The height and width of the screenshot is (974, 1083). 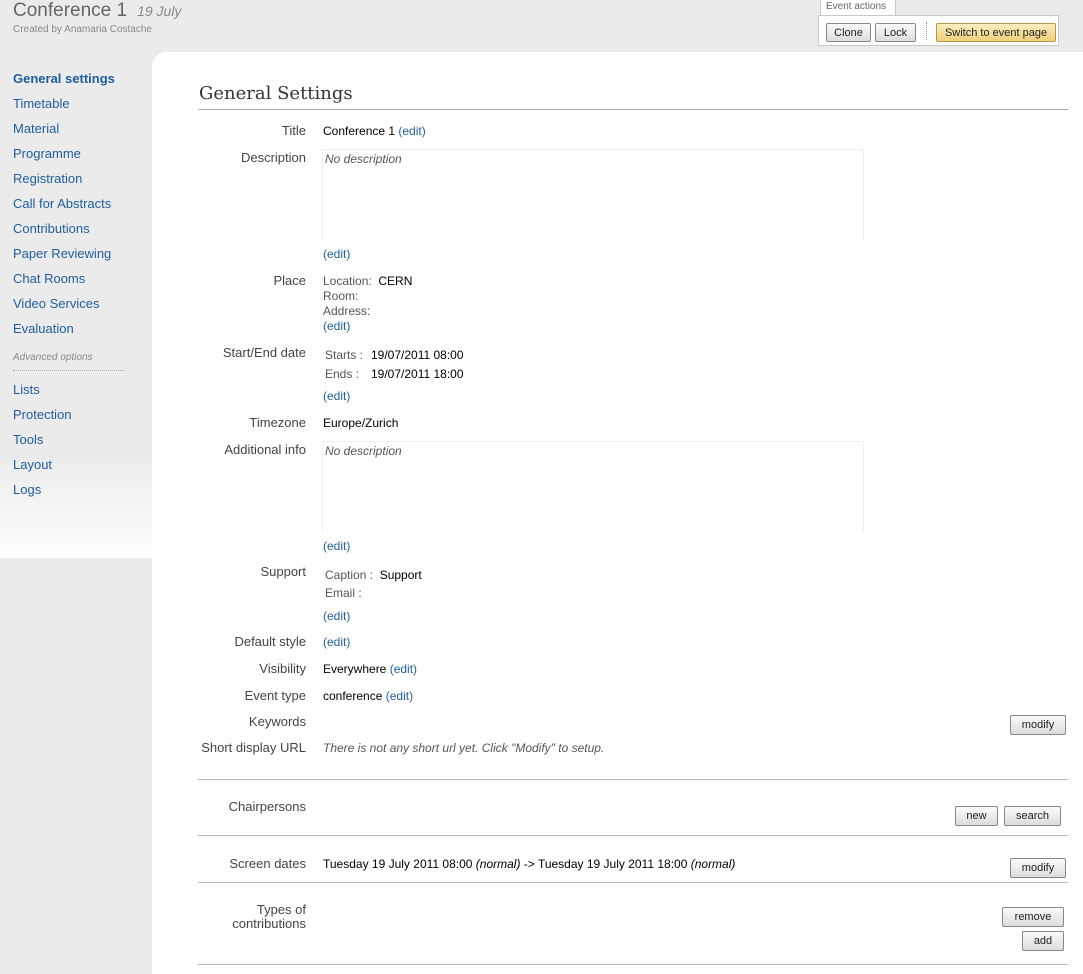 I want to click on event-date: 19 July, so click(x=159, y=11).